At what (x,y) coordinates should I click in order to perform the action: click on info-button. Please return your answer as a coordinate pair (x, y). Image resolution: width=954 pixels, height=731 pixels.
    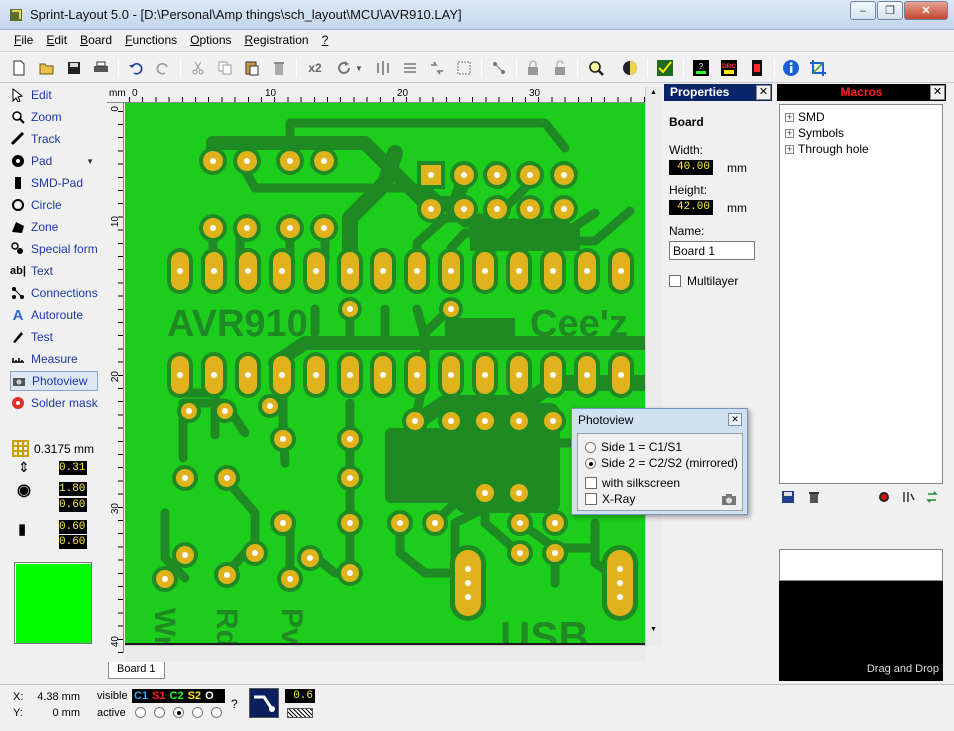
    Looking at the image, I should click on (791, 68).